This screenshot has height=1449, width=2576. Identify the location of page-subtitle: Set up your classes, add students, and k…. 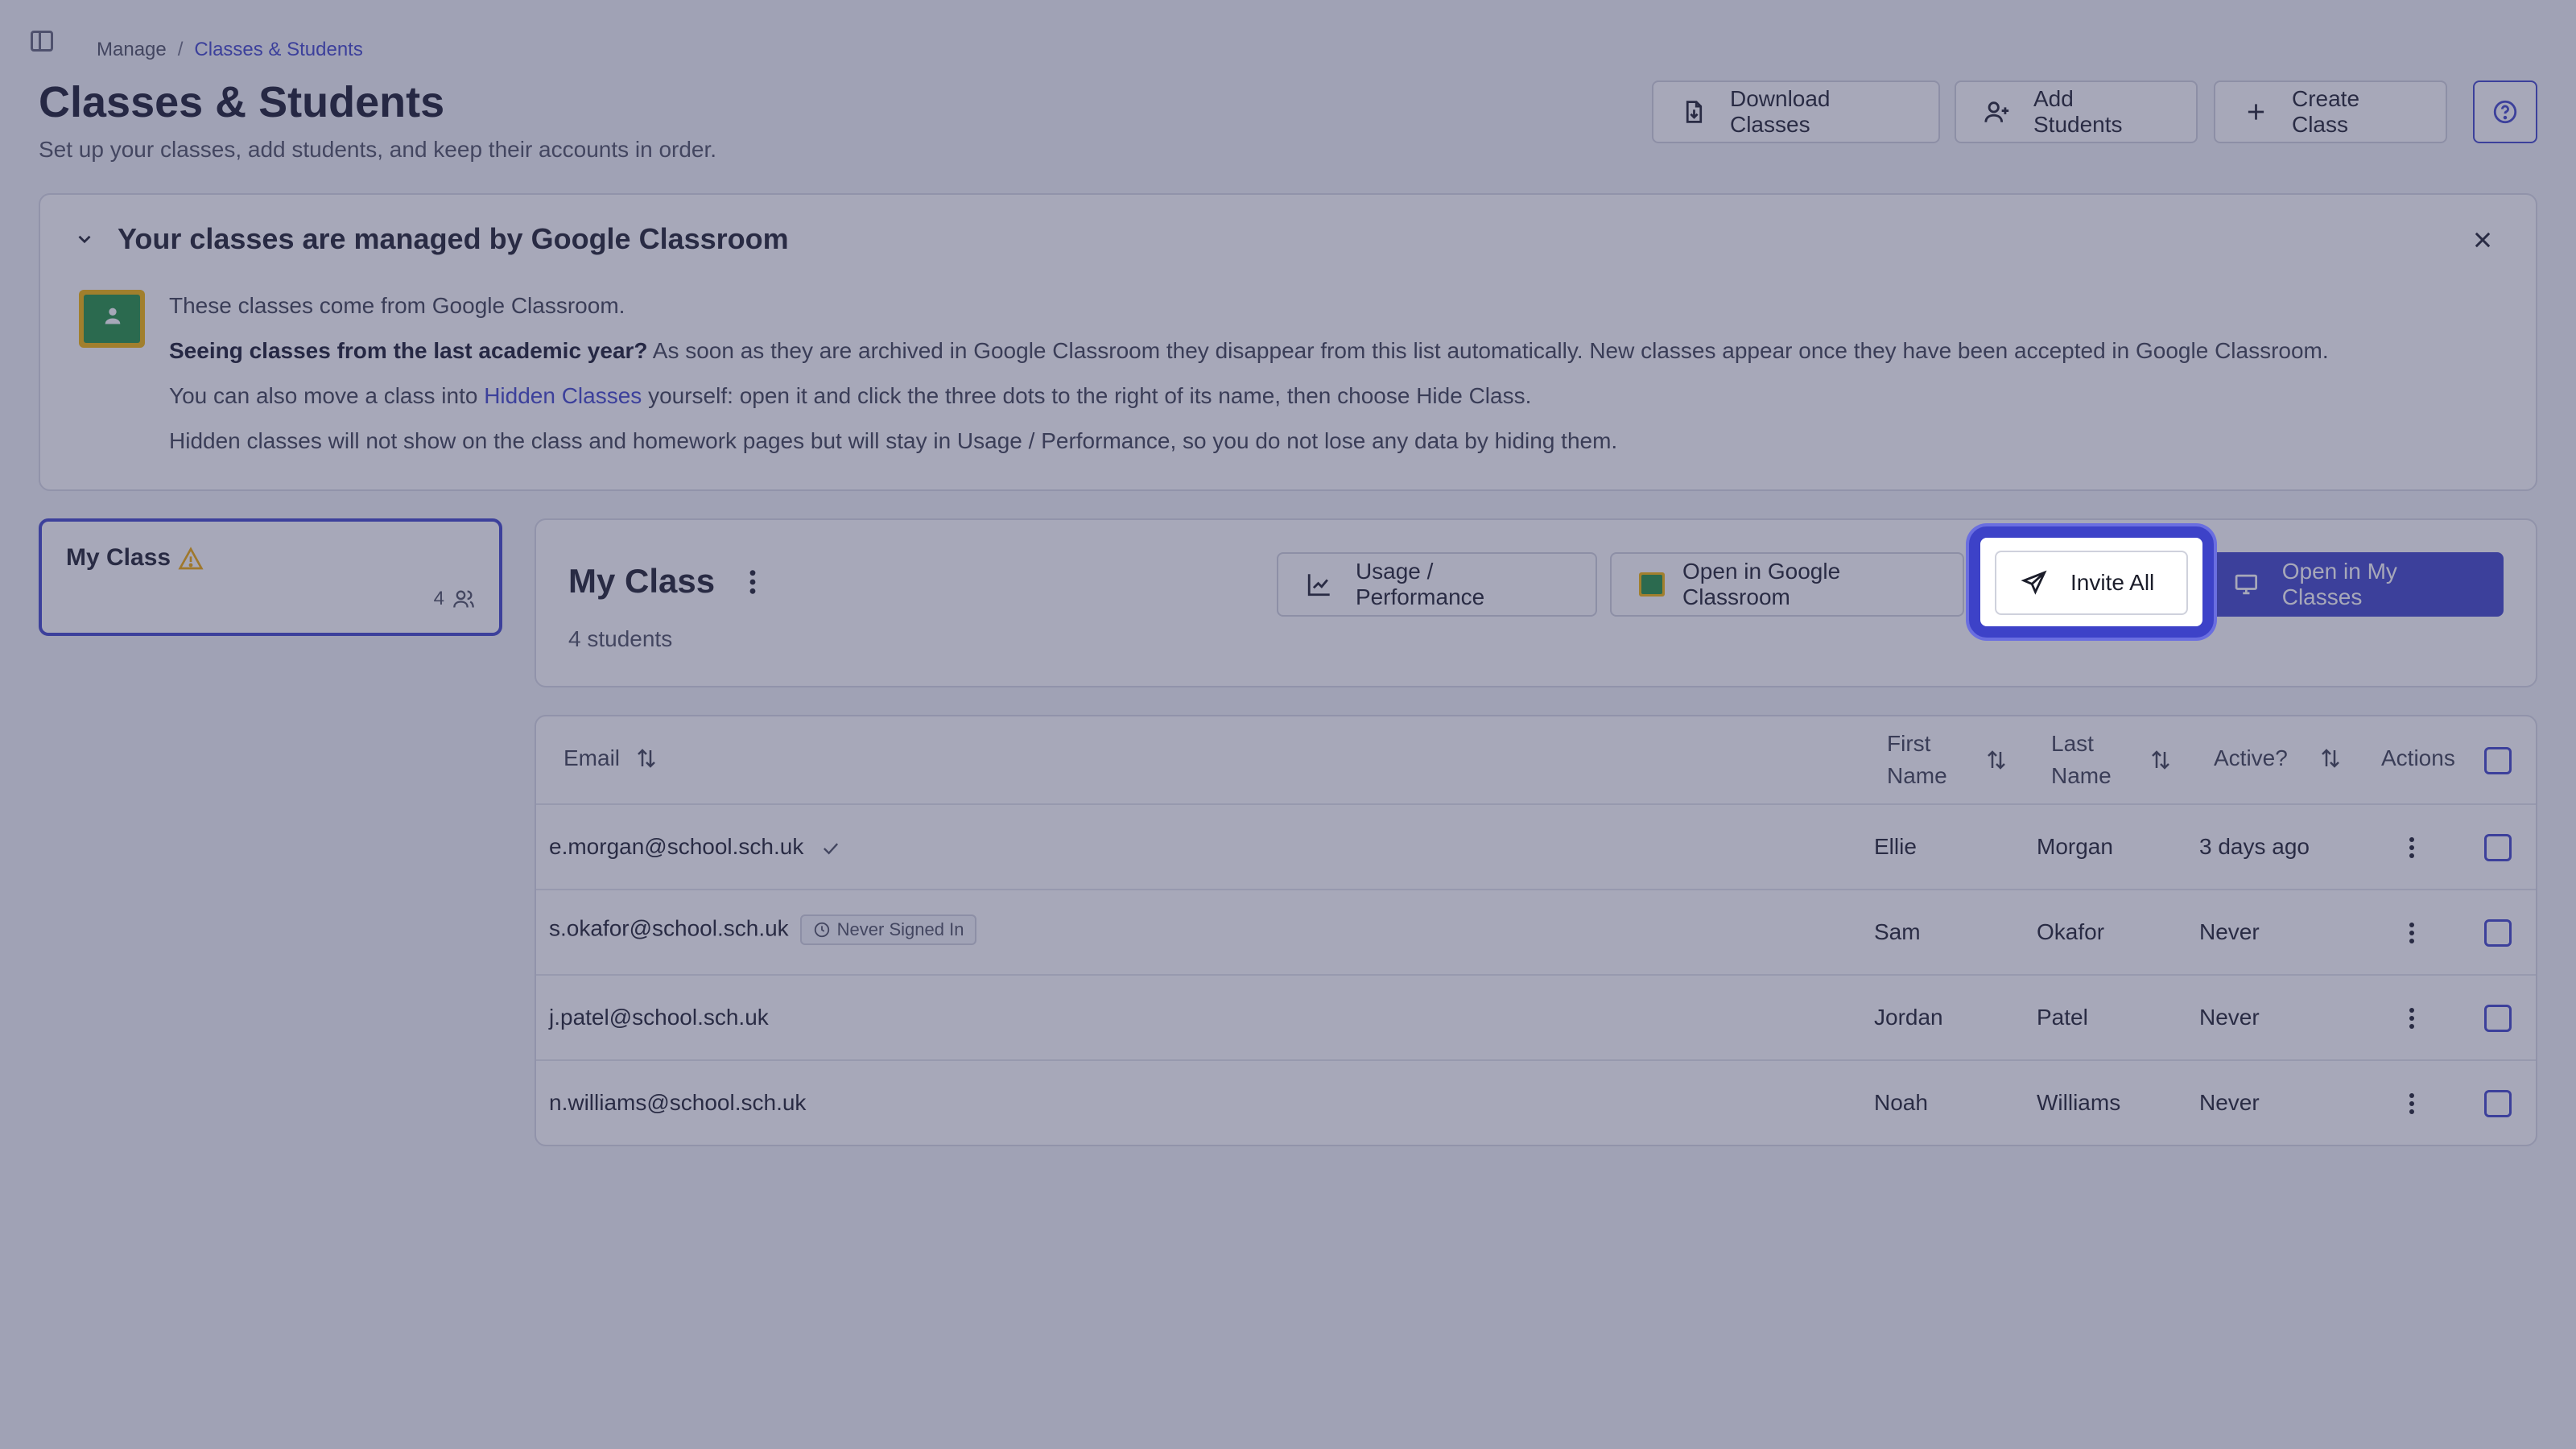
(378, 149).